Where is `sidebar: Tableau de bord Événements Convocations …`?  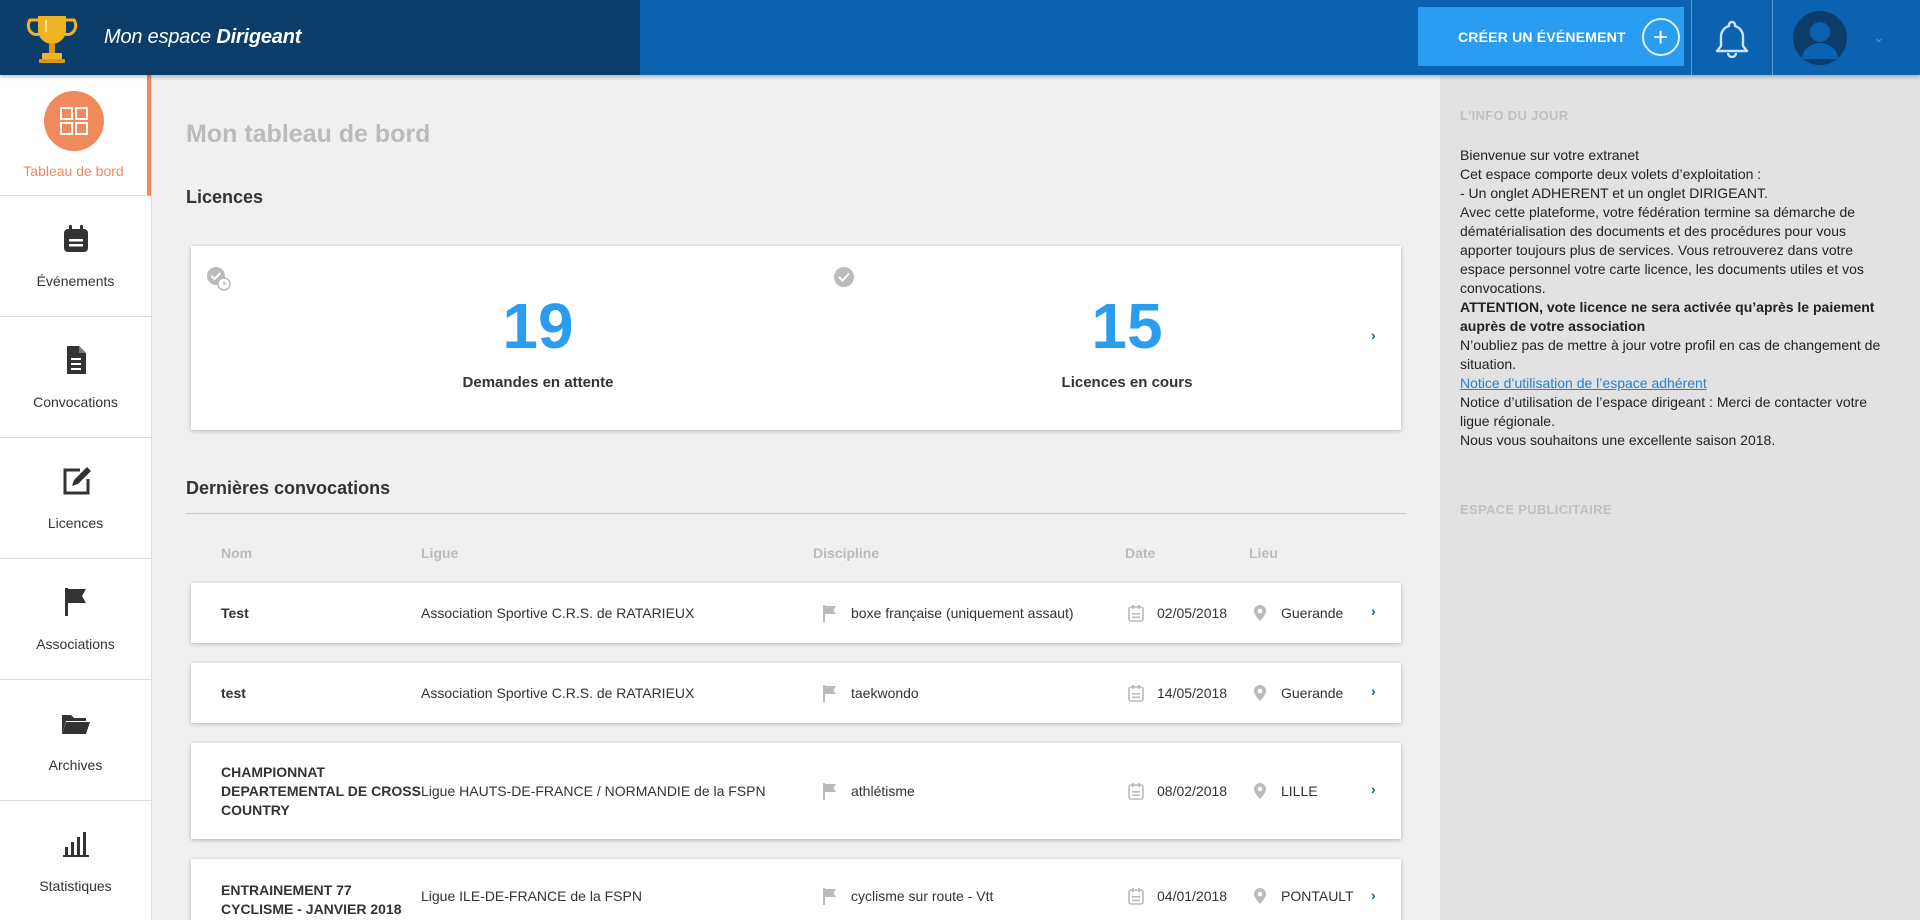
sidebar: Tableau de bord Événements Convocations … is located at coordinates (76, 497).